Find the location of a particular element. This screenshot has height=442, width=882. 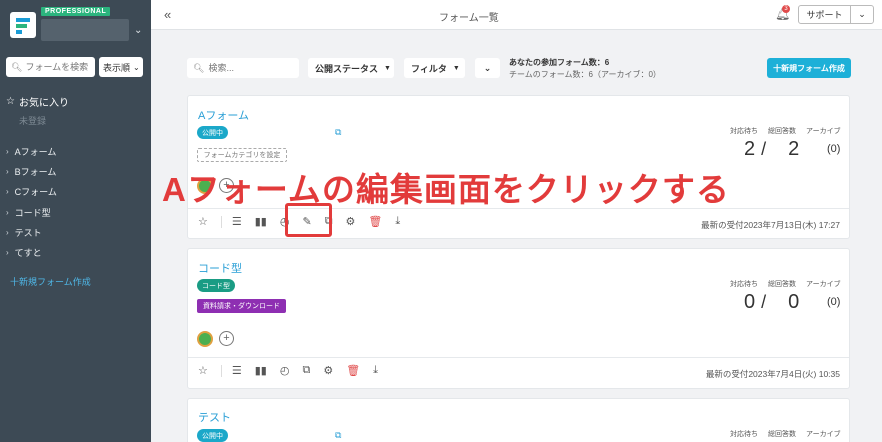

sidebar-item-tesuto: › てすと is located at coordinates (31, 252).